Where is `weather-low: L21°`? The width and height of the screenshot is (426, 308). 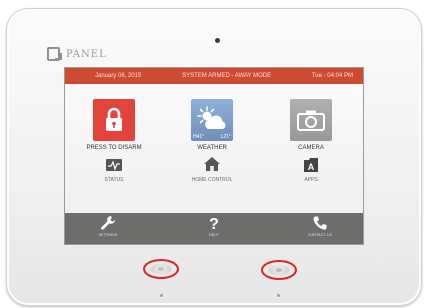 weather-low: L21° is located at coordinates (225, 137).